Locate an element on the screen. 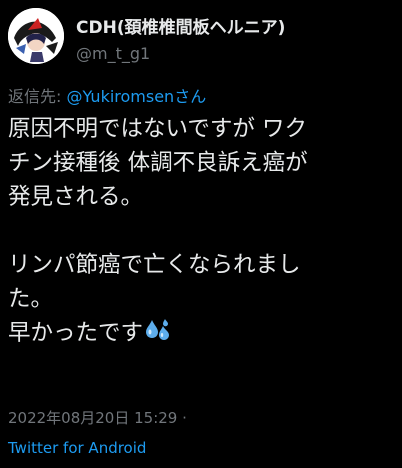  reply-prefix: 返信先: is located at coordinates (37, 96).